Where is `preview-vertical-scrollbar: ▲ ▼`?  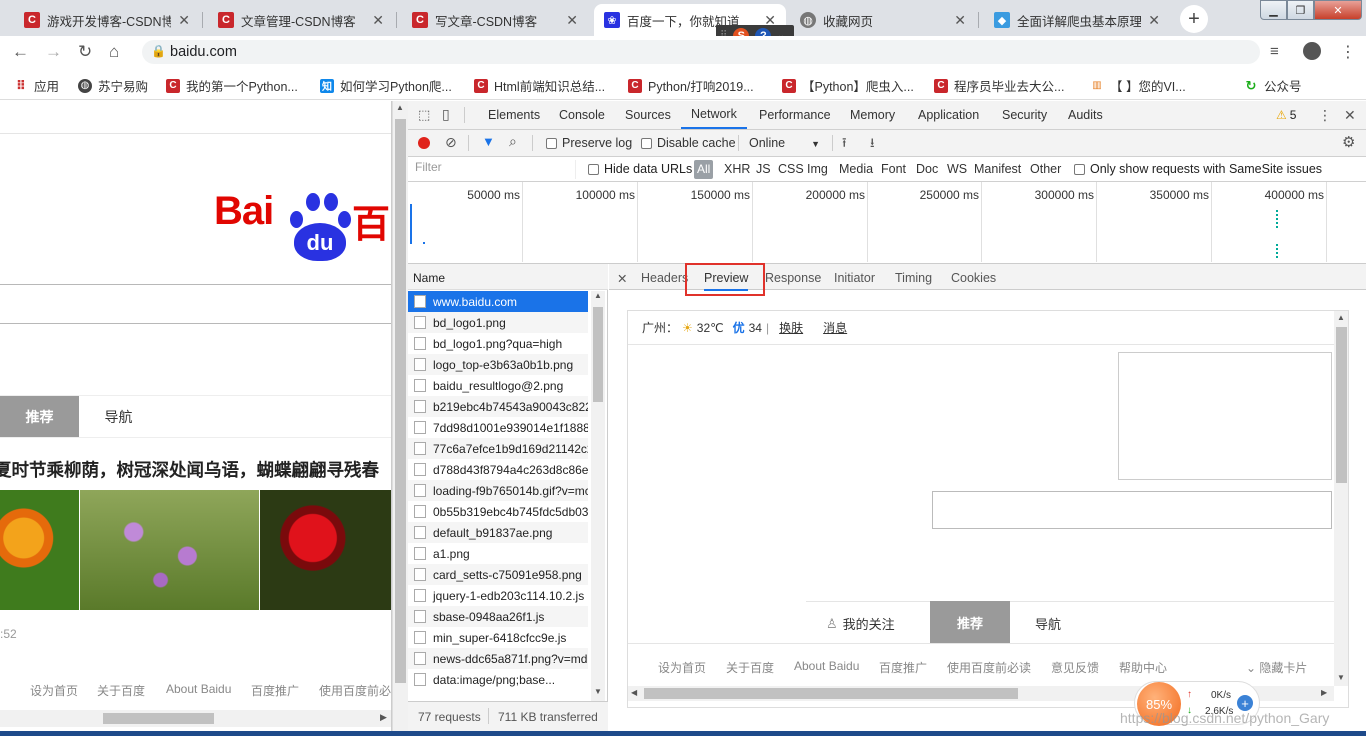
preview-vertical-scrollbar: ▲ ▼ is located at coordinates (1341, 498).